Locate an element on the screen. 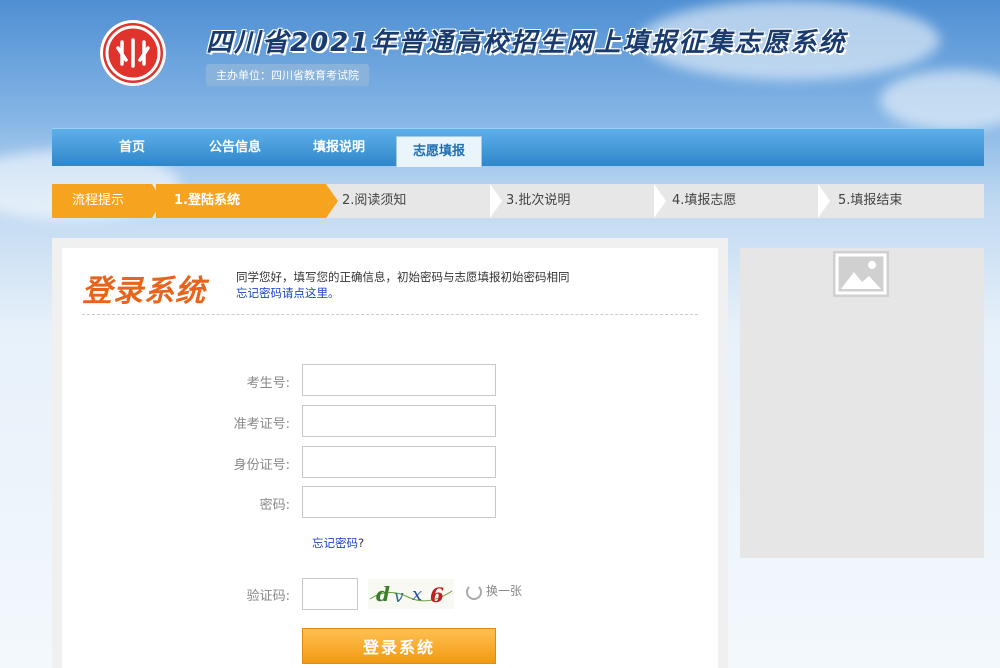 Image resolution: width=1000 pixels, height=668 pixels. nav-application: 志愿填报 is located at coordinates (439, 151).